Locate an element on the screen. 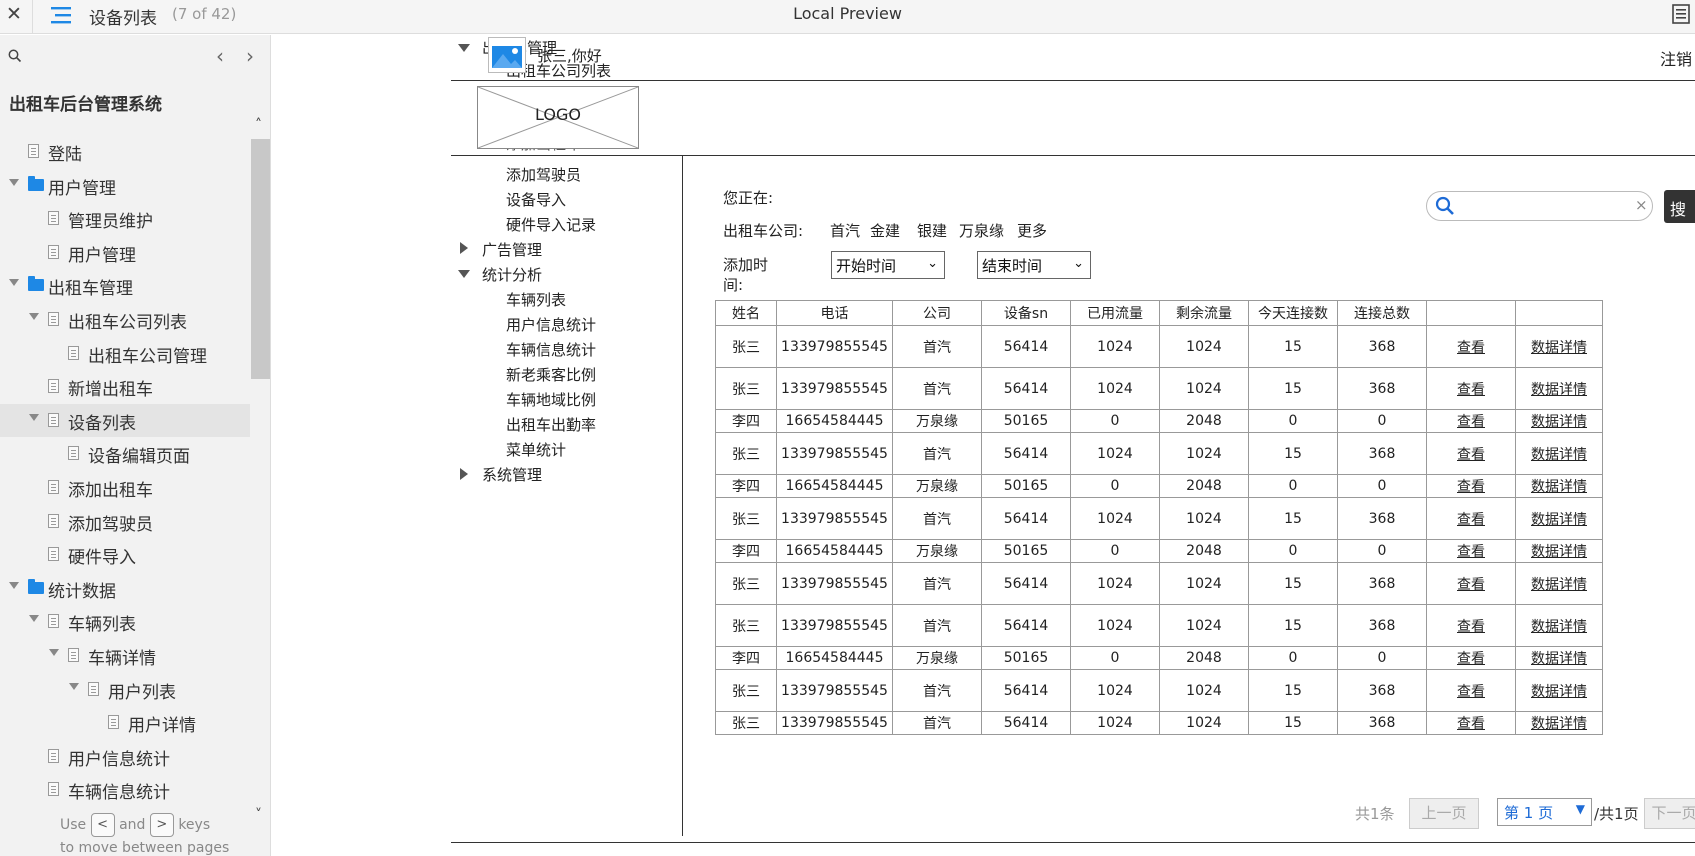 This screenshot has height=856, width=1695. sitemap-menu-icon is located at coordinates (61, 15).